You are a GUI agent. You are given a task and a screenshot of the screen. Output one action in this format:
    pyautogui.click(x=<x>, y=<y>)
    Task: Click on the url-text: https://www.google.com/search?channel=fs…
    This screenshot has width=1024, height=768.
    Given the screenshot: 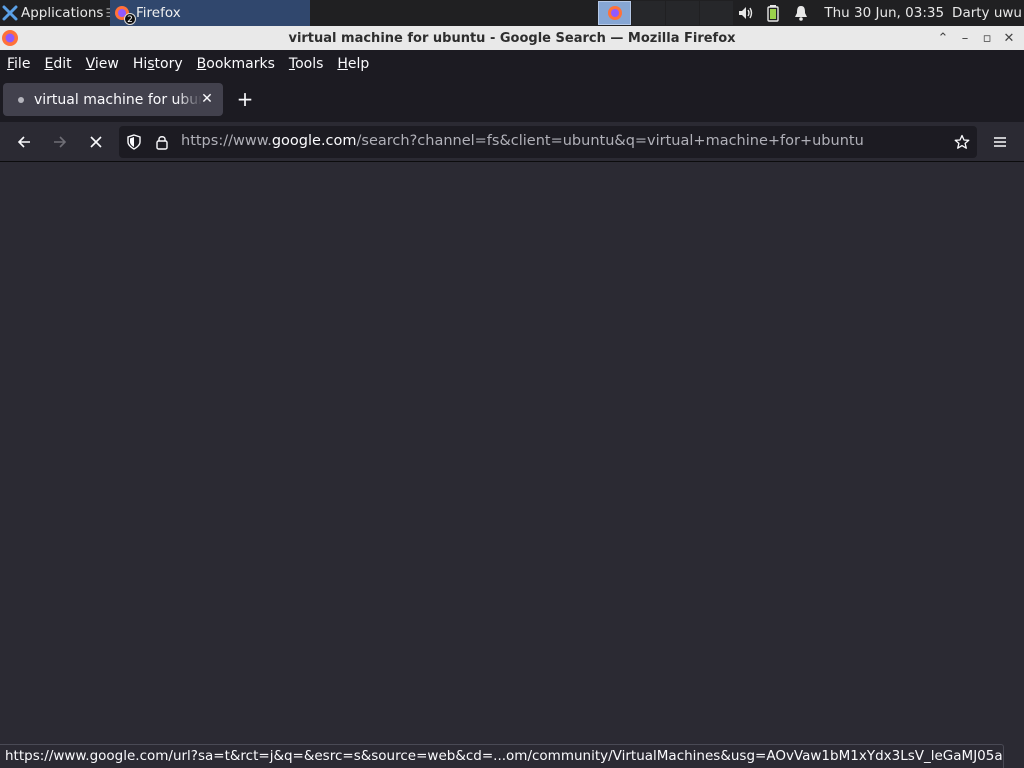 What is the action you would take?
    pyautogui.click(x=522, y=141)
    